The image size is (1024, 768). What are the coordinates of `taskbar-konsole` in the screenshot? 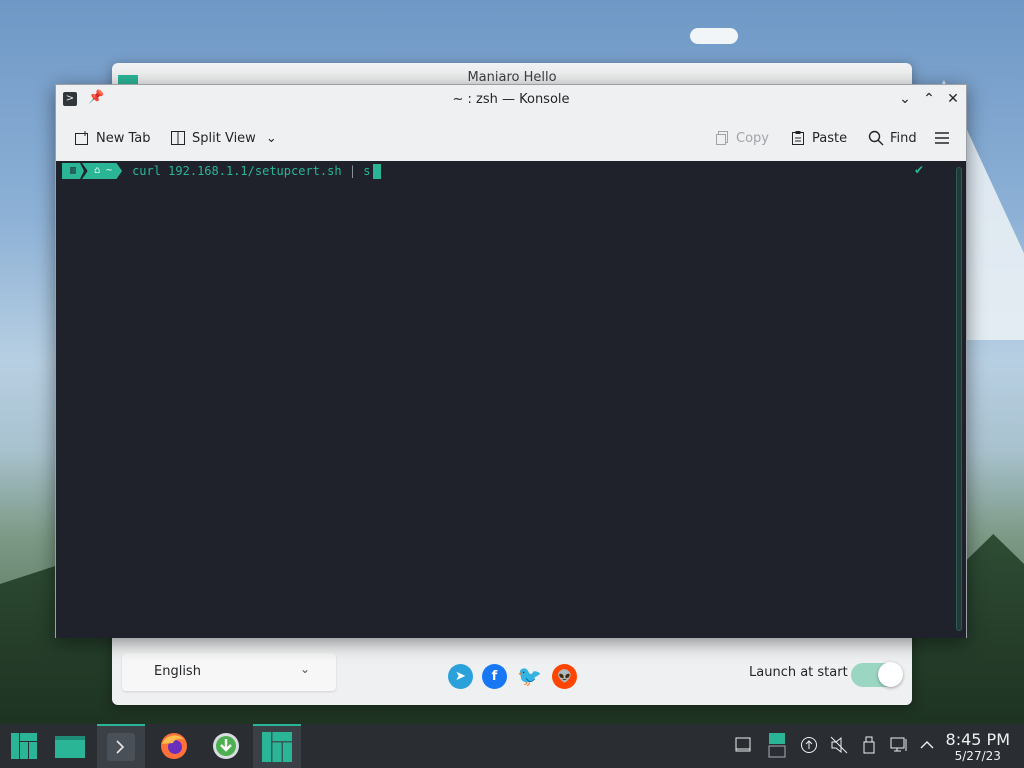 It's located at (121, 746).